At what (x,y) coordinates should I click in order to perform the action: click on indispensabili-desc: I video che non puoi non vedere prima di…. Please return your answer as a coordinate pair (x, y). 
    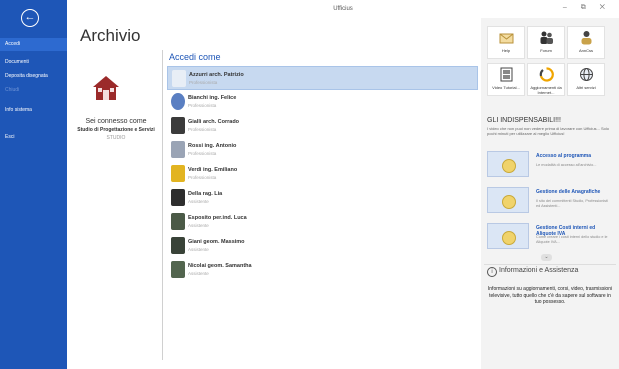
    Looking at the image, I should click on (548, 131).